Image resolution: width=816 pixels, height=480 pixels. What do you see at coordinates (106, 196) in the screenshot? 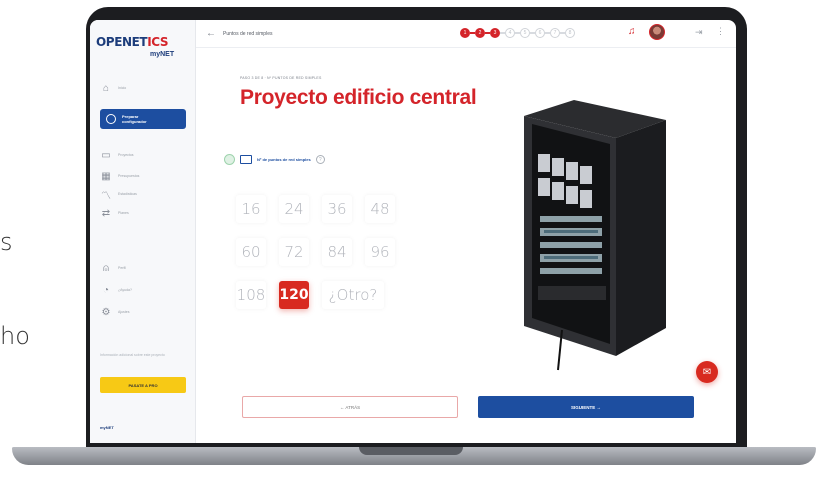
I see `chart-icon: 〽` at bounding box center [106, 196].